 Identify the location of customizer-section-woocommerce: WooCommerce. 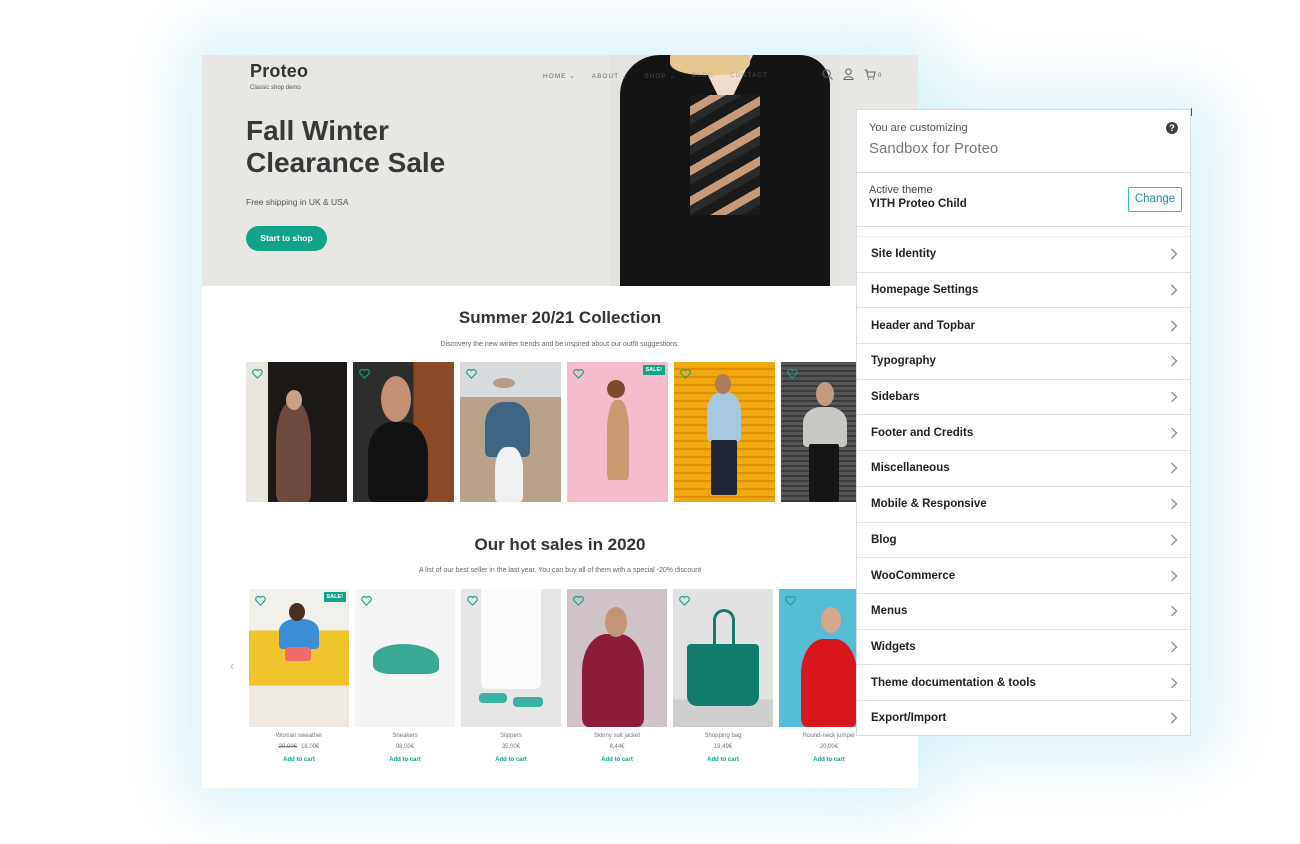
(1023, 575).